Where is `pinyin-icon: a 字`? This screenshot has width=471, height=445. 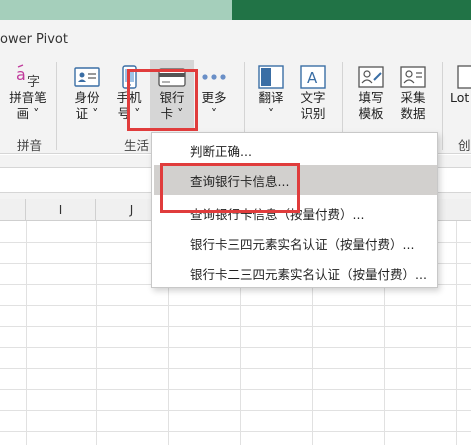 pinyin-icon: a 字 is located at coordinates (28, 77).